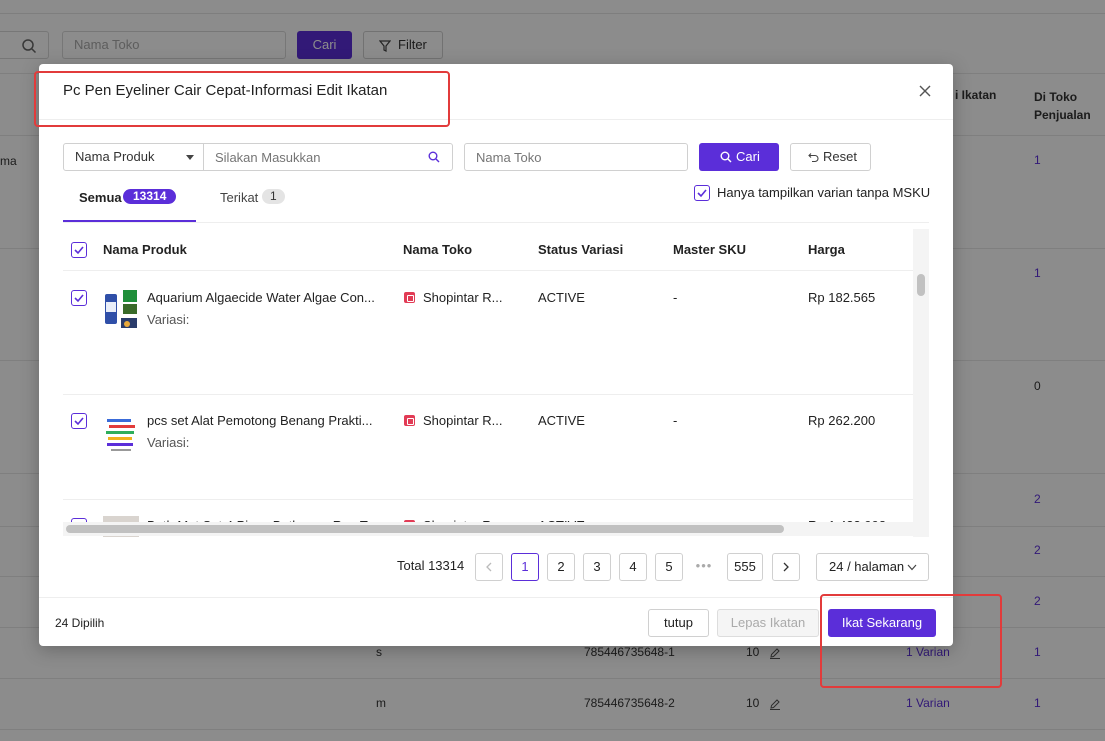 This screenshot has height=741, width=1105. I want to click on chevron-right-icon, so click(786, 567).